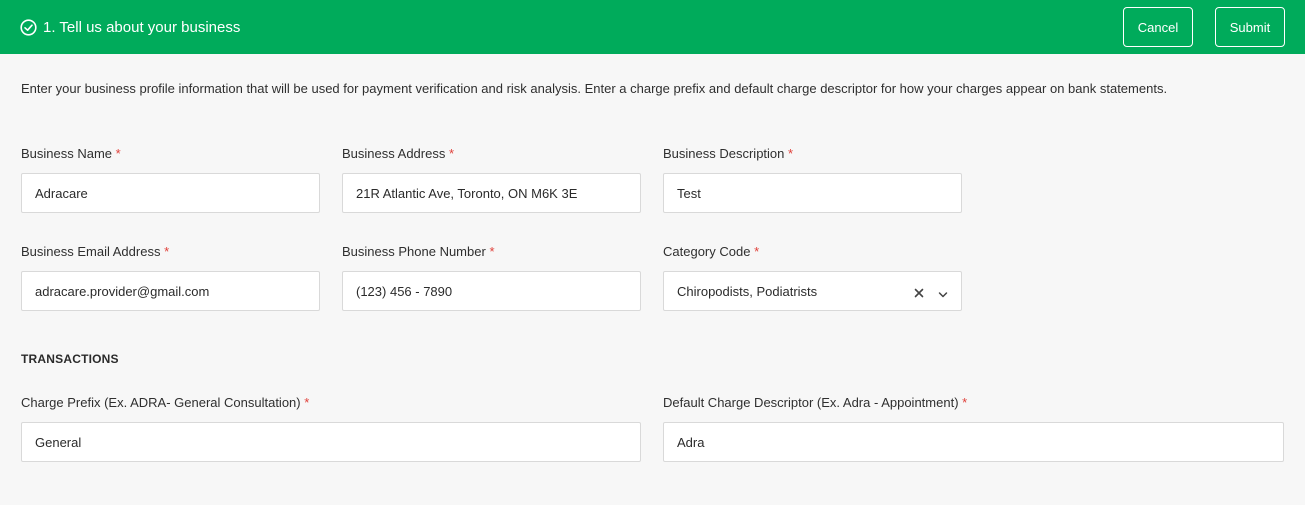 The width and height of the screenshot is (1305, 505). I want to click on business-address-input, so click(491, 193).